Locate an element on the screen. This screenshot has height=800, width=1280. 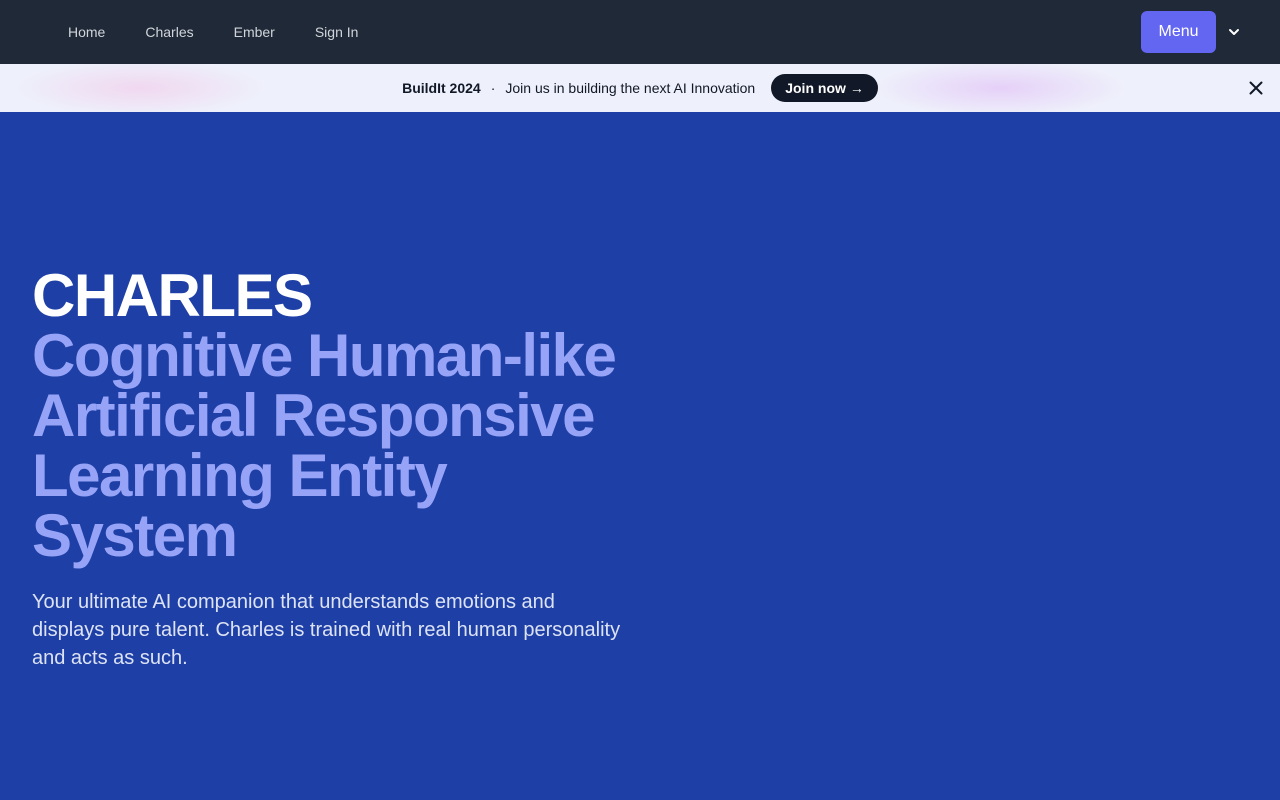
chevron-down-icon is located at coordinates (1234, 32).